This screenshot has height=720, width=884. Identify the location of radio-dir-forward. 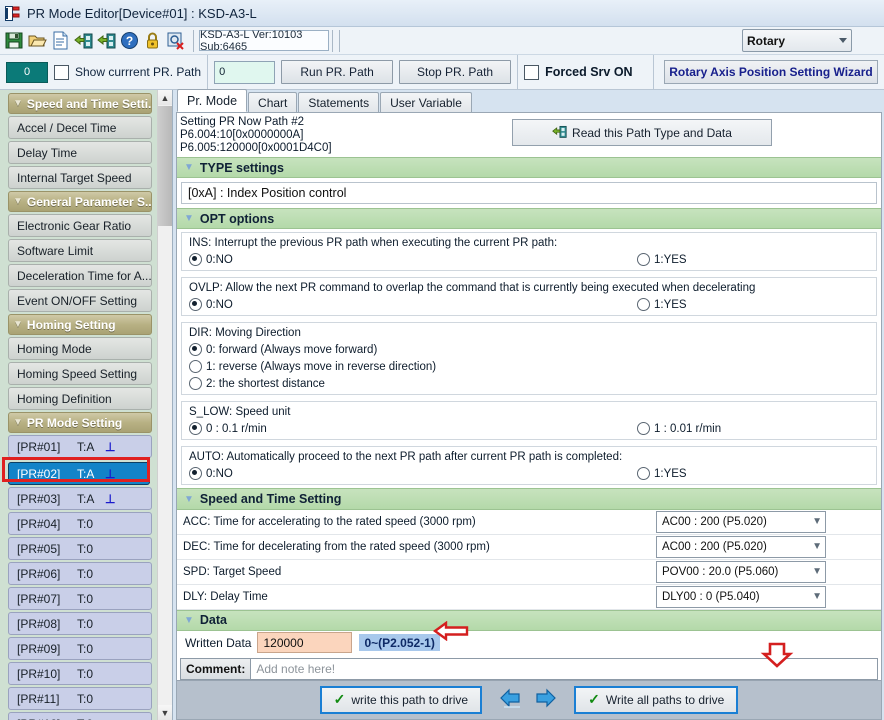
(195, 349).